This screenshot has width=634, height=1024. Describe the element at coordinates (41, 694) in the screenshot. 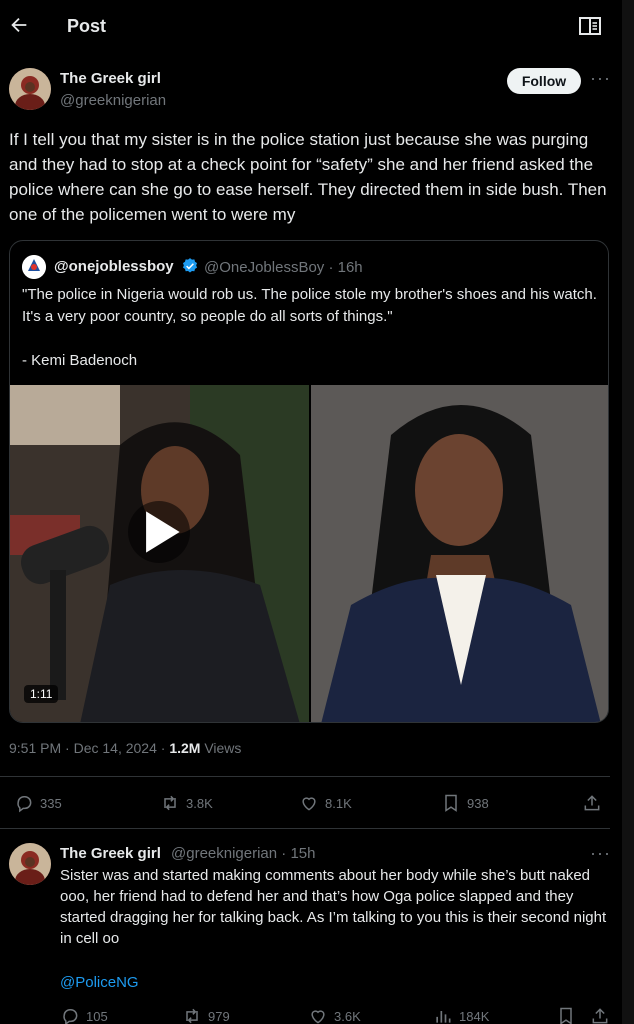

I see `video-duration: 1:11` at that location.